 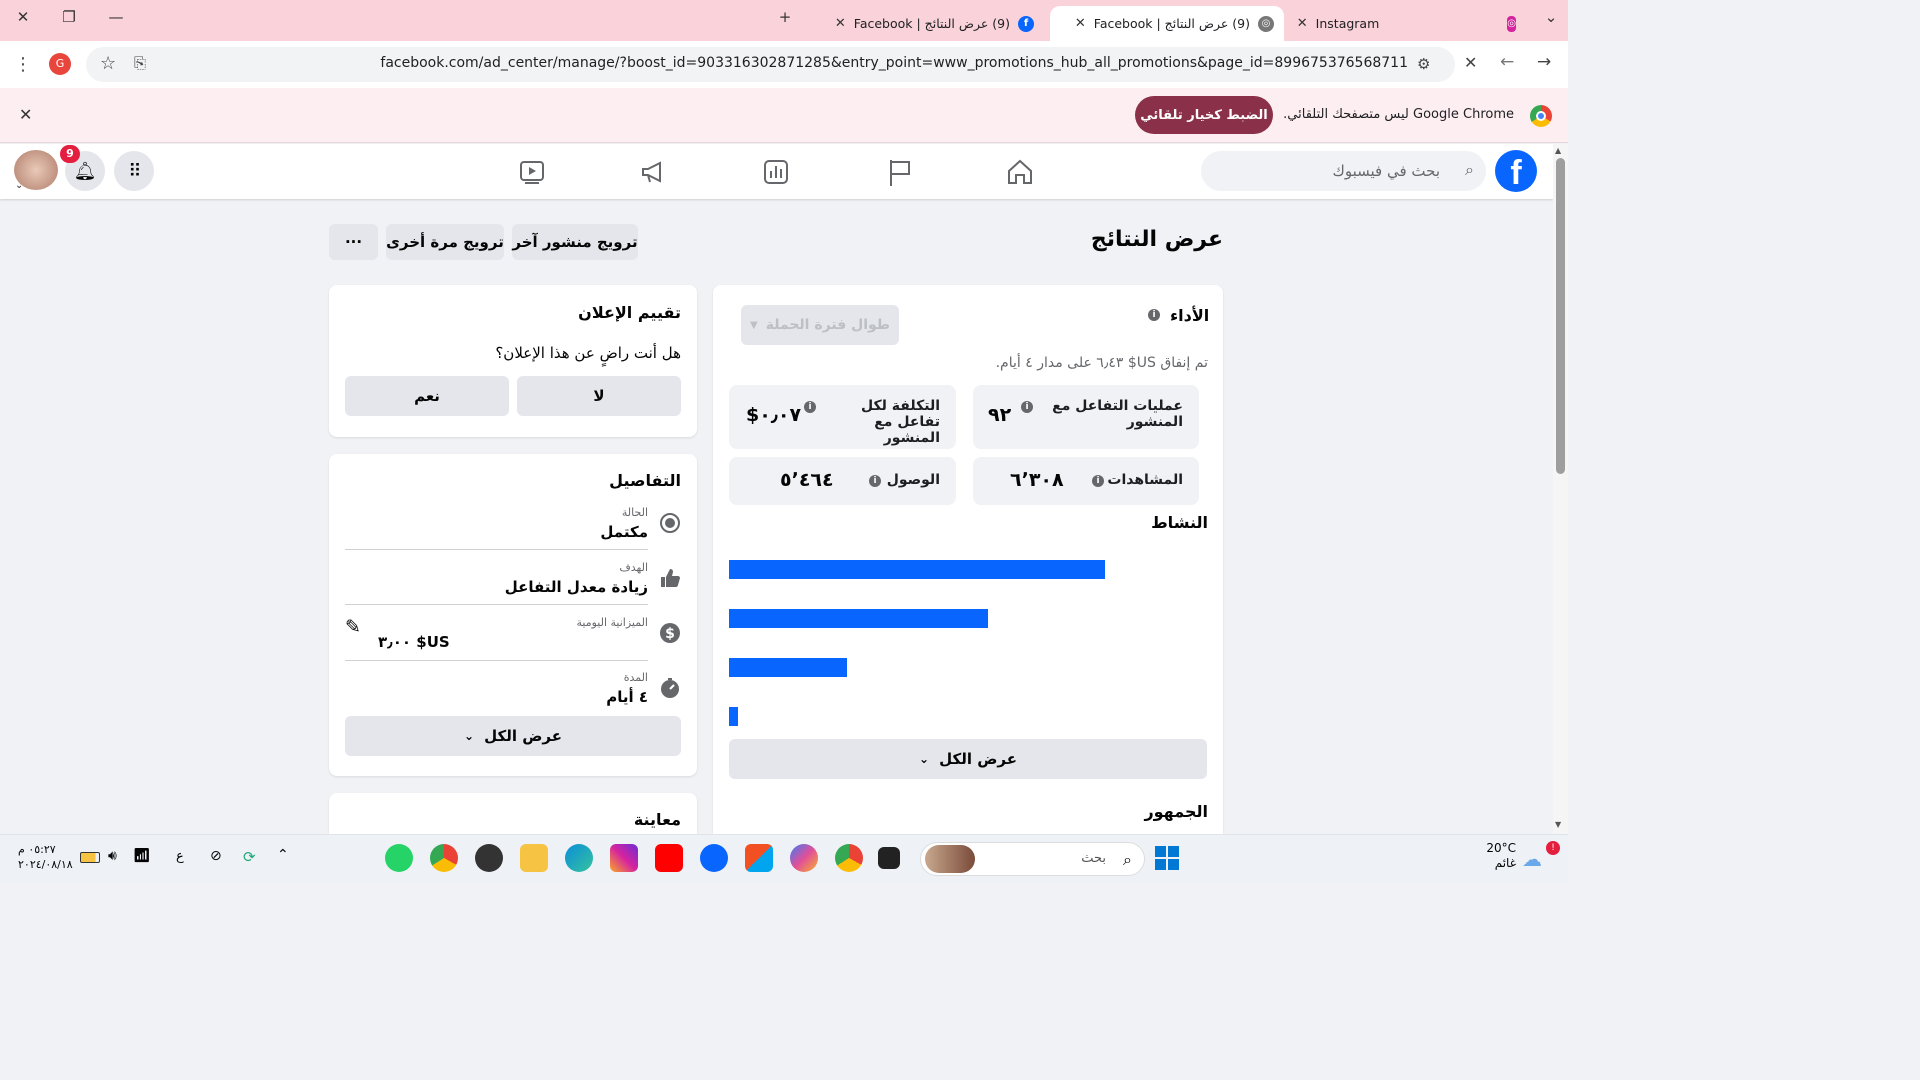 What do you see at coordinates (1020, 172) in the screenshot?
I see `home-icon` at bounding box center [1020, 172].